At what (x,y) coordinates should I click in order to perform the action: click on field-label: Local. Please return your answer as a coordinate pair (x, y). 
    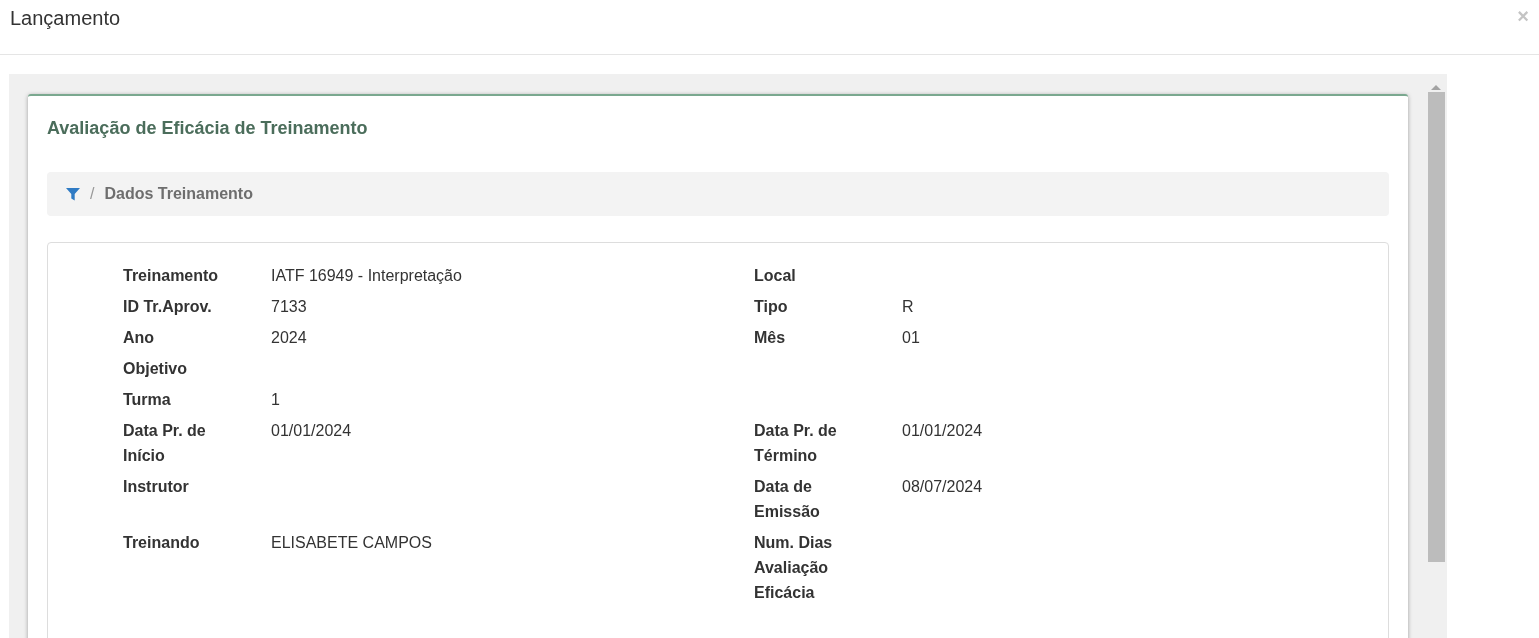
    Looking at the image, I should click on (775, 275).